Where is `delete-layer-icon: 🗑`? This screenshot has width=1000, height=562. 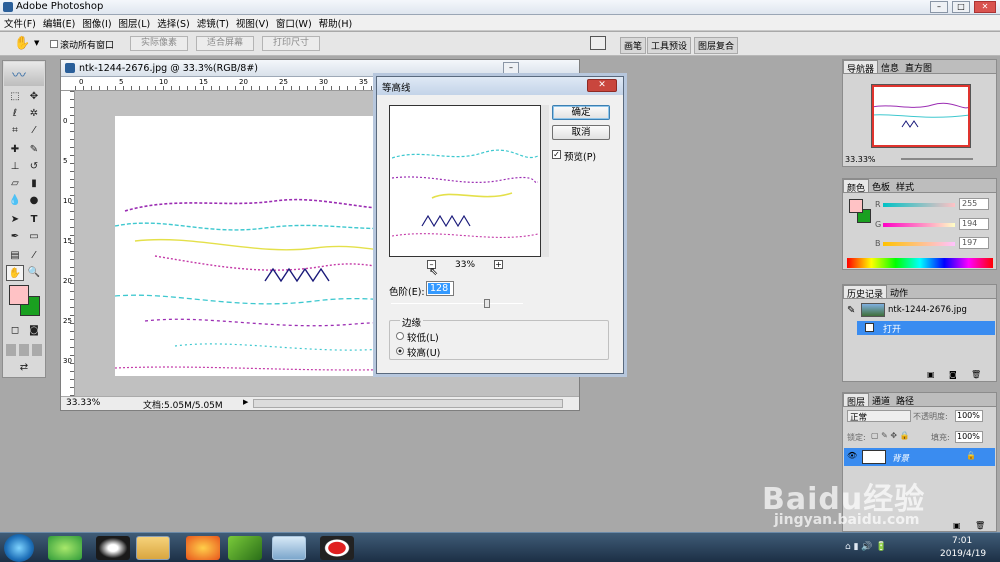
delete-layer-icon: 🗑 is located at coordinates (980, 525).